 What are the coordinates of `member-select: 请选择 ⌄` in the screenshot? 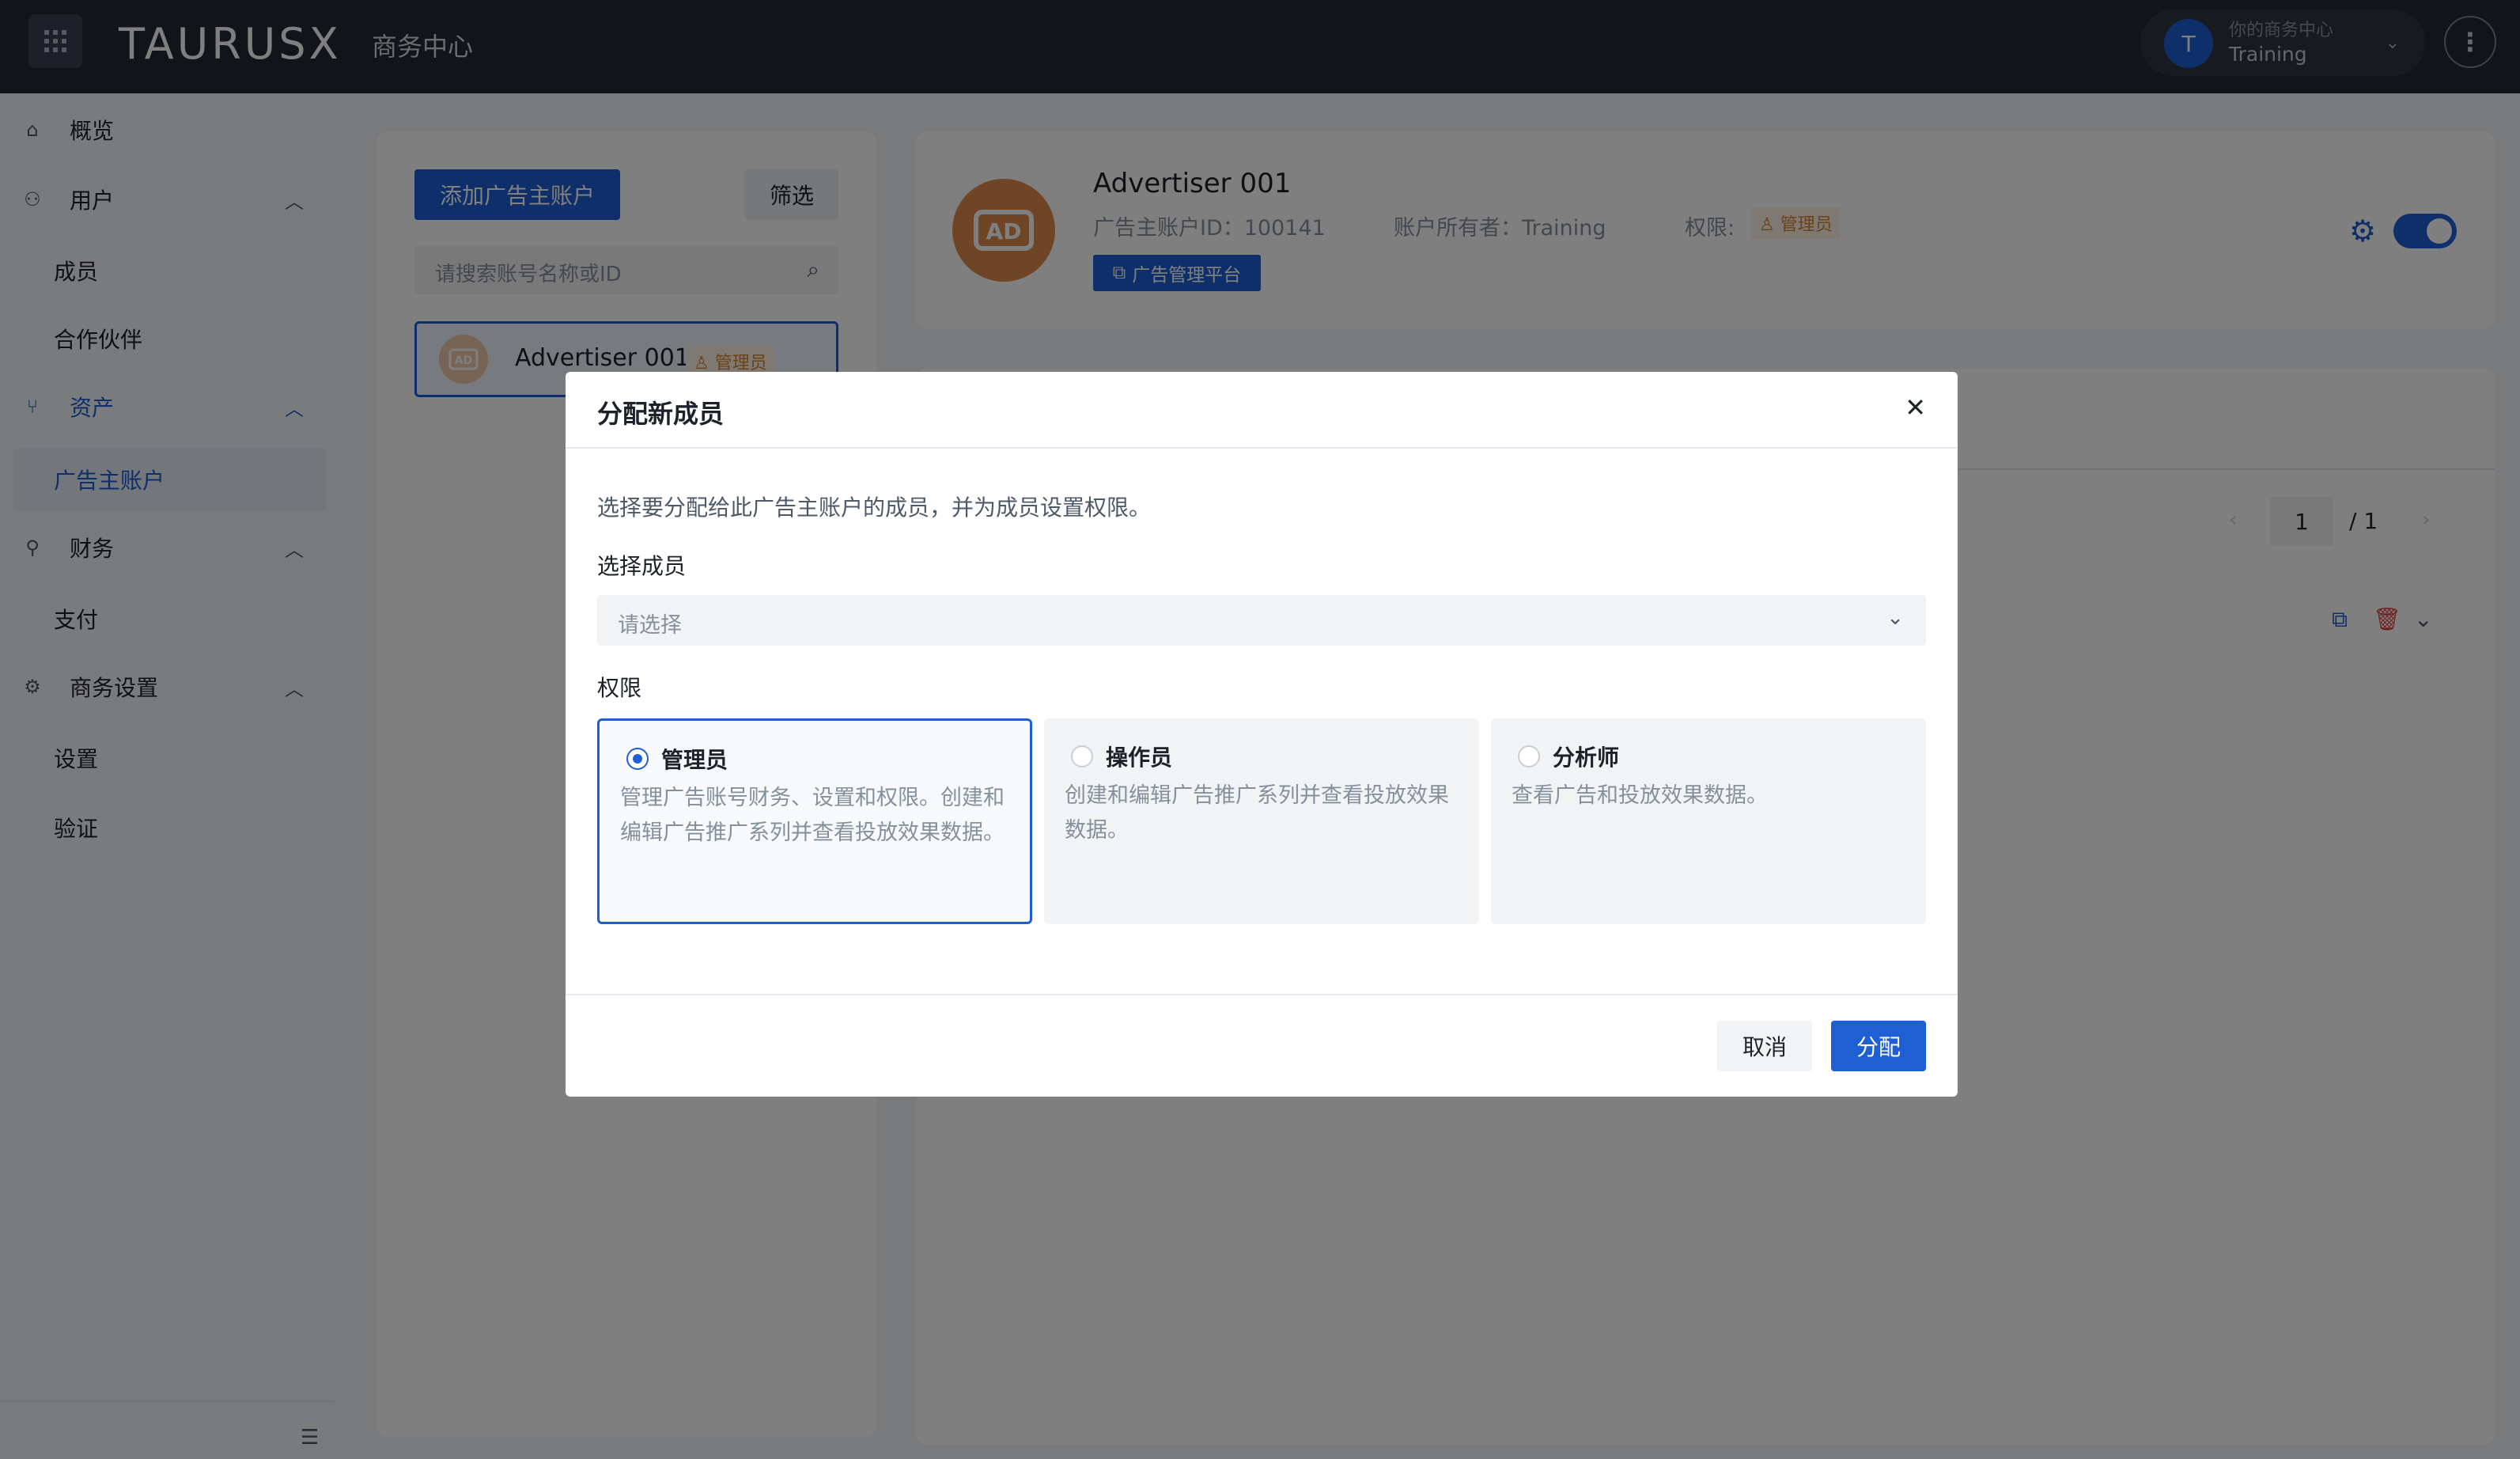 It's located at (1261, 620).